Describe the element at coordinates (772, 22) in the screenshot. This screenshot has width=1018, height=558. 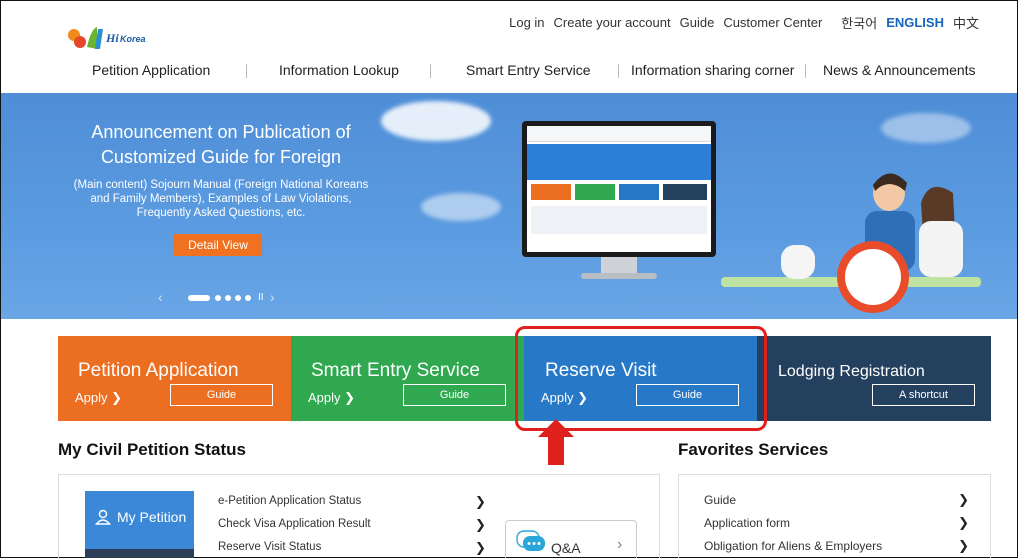
I see `customer-center-link: Customer Center` at that location.